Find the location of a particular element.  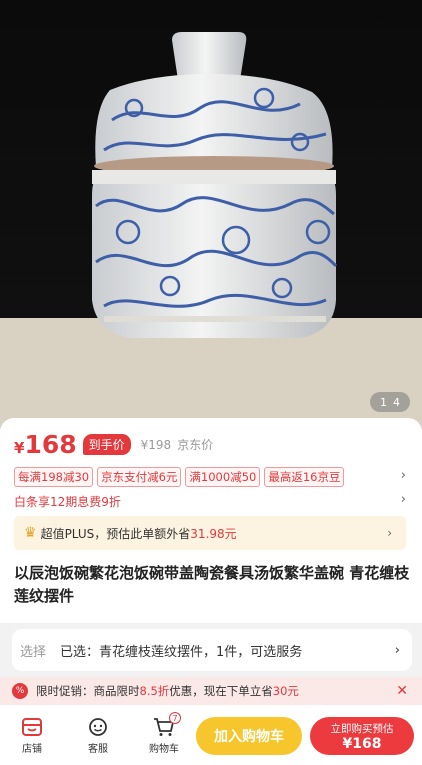

baitiao-chevron-icon: › is located at coordinates (403, 499).